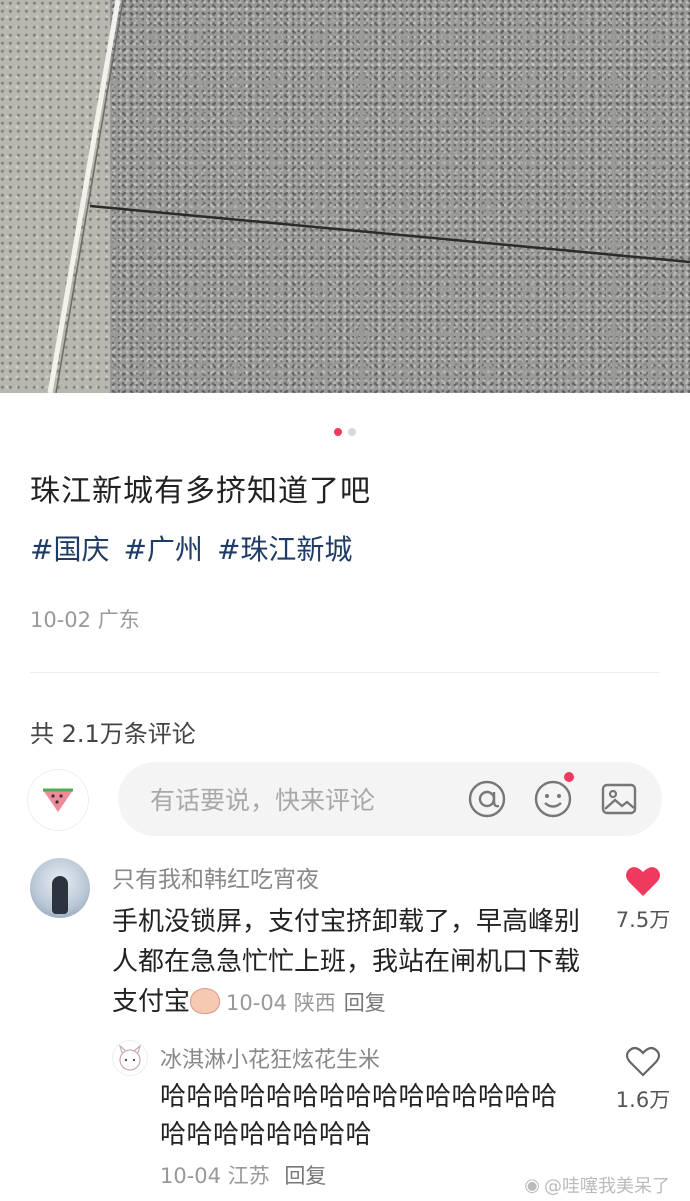  Describe the element at coordinates (643, 882) in the screenshot. I see `heart-filled-icon` at that location.